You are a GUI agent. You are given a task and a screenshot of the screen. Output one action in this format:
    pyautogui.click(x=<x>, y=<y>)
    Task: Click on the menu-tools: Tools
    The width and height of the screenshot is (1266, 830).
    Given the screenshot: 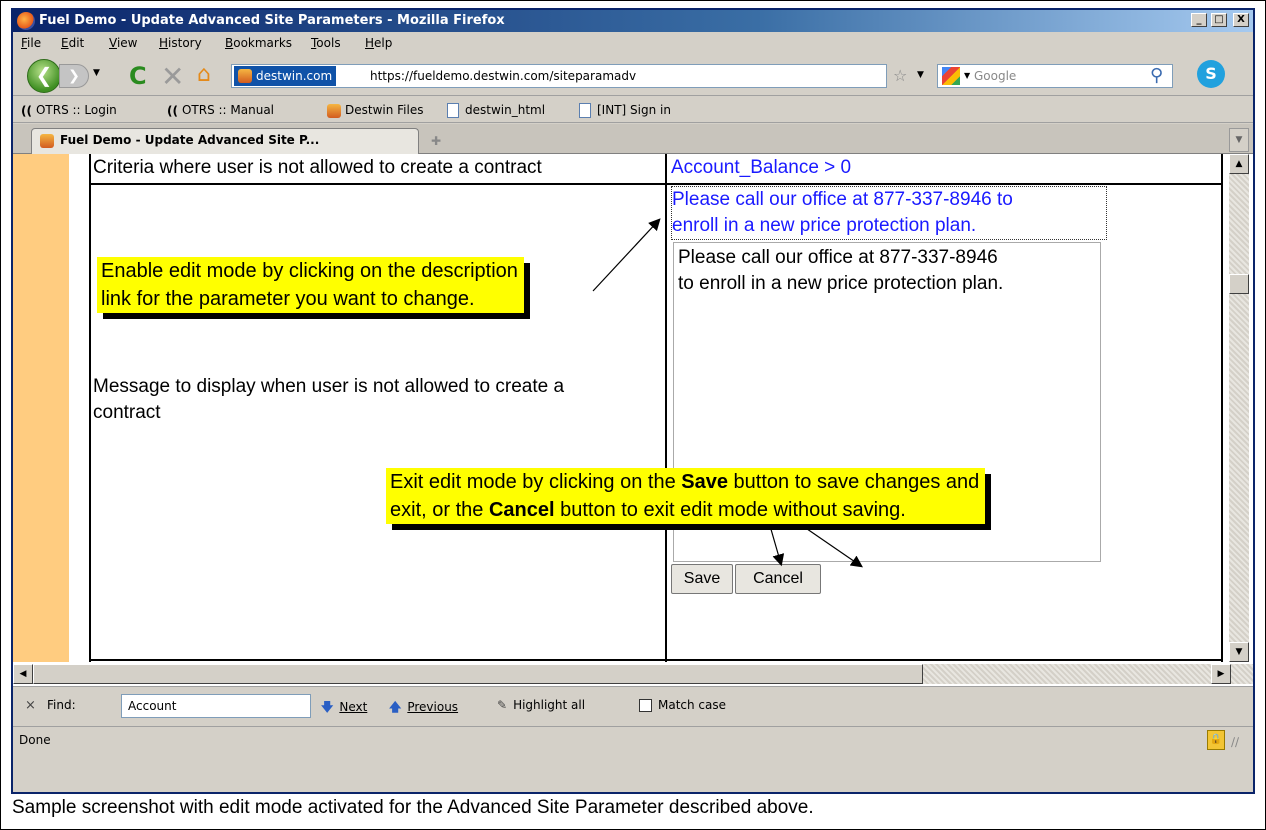 What is the action you would take?
    pyautogui.click(x=326, y=43)
    